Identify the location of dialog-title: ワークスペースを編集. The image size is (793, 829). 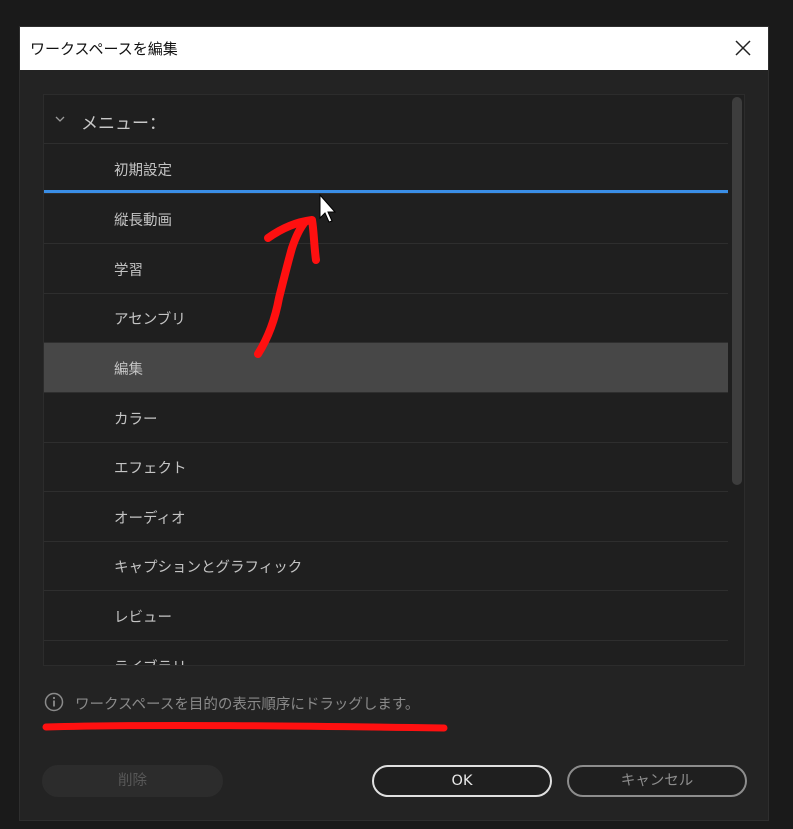
(104, 49).